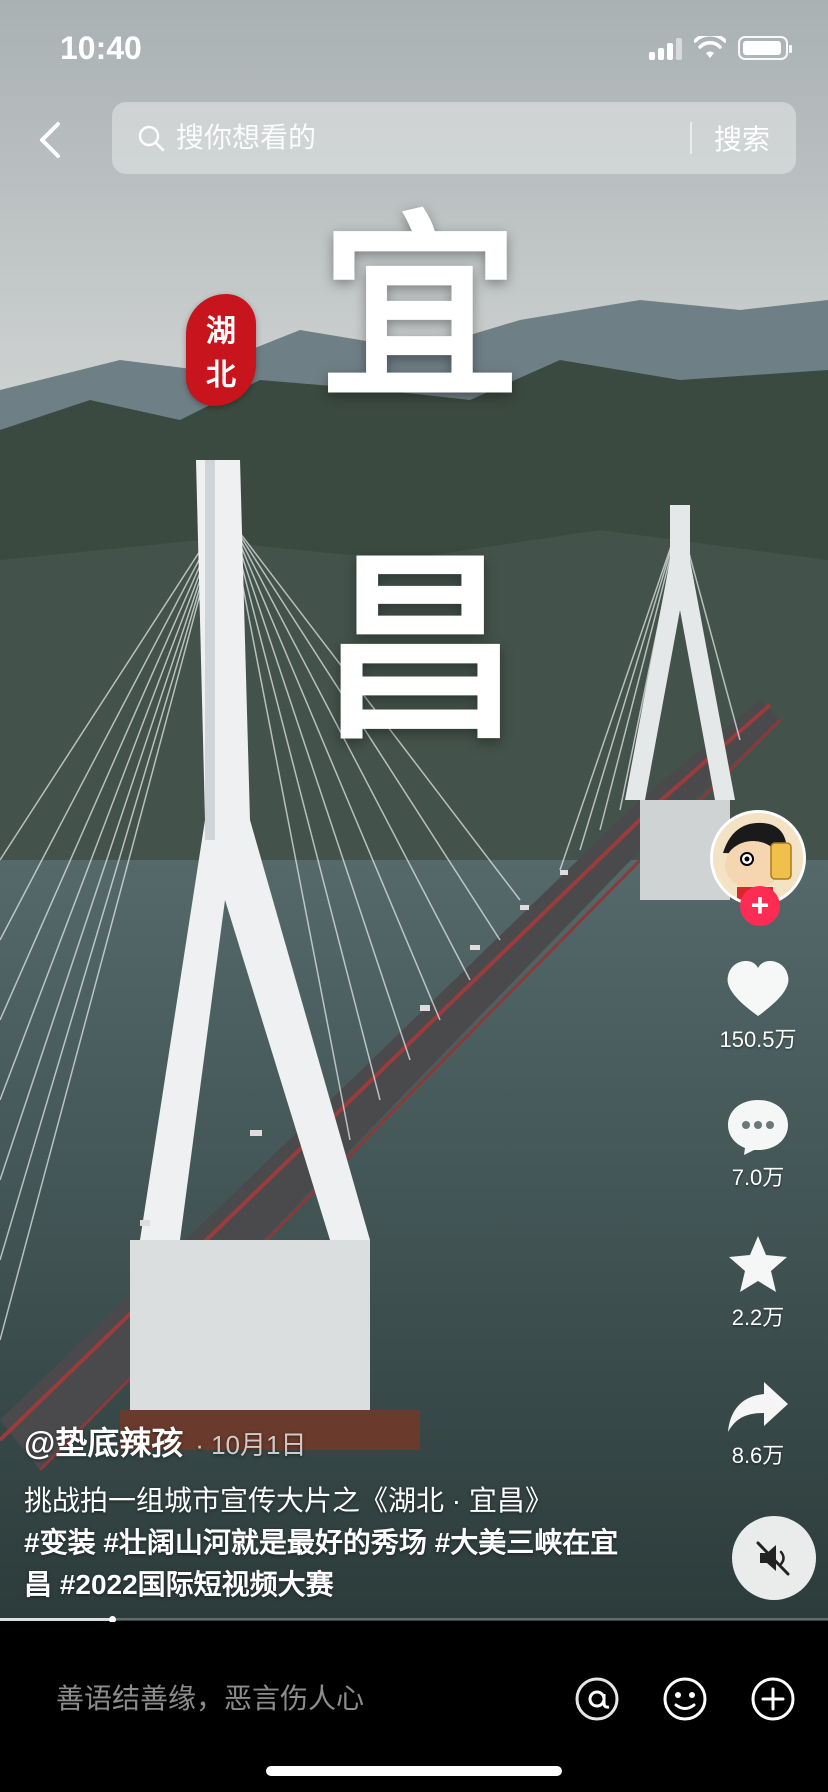 This screenshot has height=1792, width=828. What do you see at coordinates (758, 1177) in the screenshot?
I see `comment-count: 7.0万` at bounding box center [758, 1177].